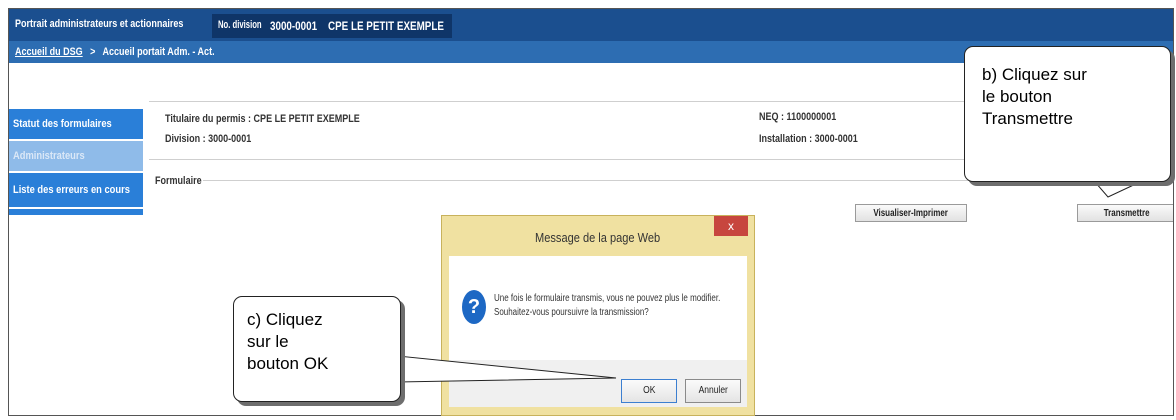 Image resolution: width=1176 pixels, height=420 pixels. I want to click on callout-b-pointer, so click(1117, 189).